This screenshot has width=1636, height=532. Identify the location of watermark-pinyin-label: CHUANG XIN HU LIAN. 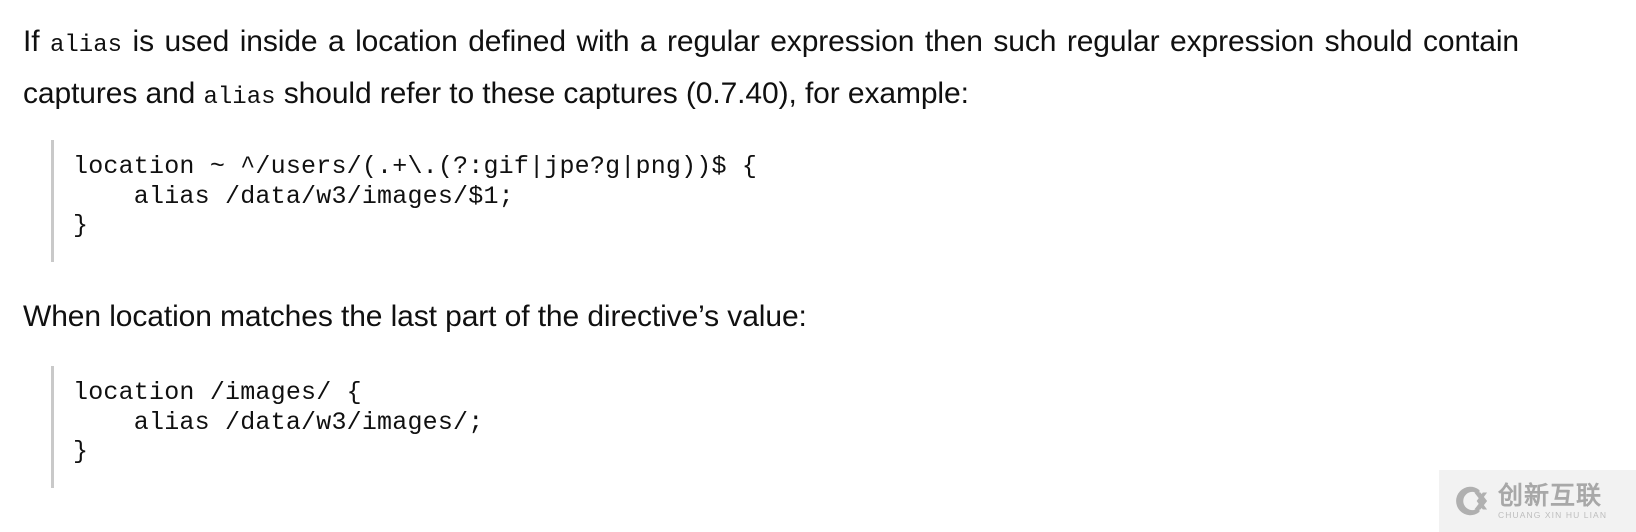
(1553, 514).